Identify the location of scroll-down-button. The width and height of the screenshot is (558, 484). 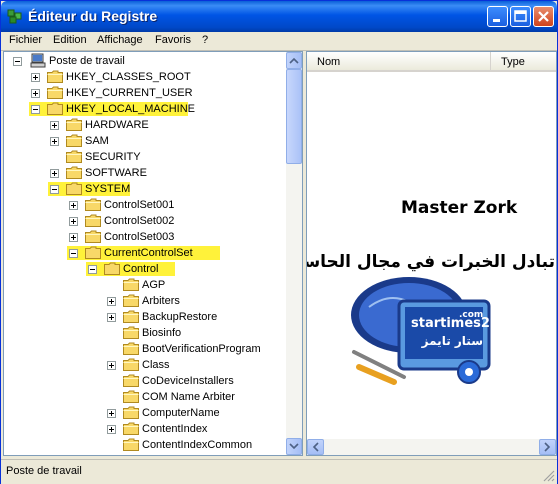
(294, 446).